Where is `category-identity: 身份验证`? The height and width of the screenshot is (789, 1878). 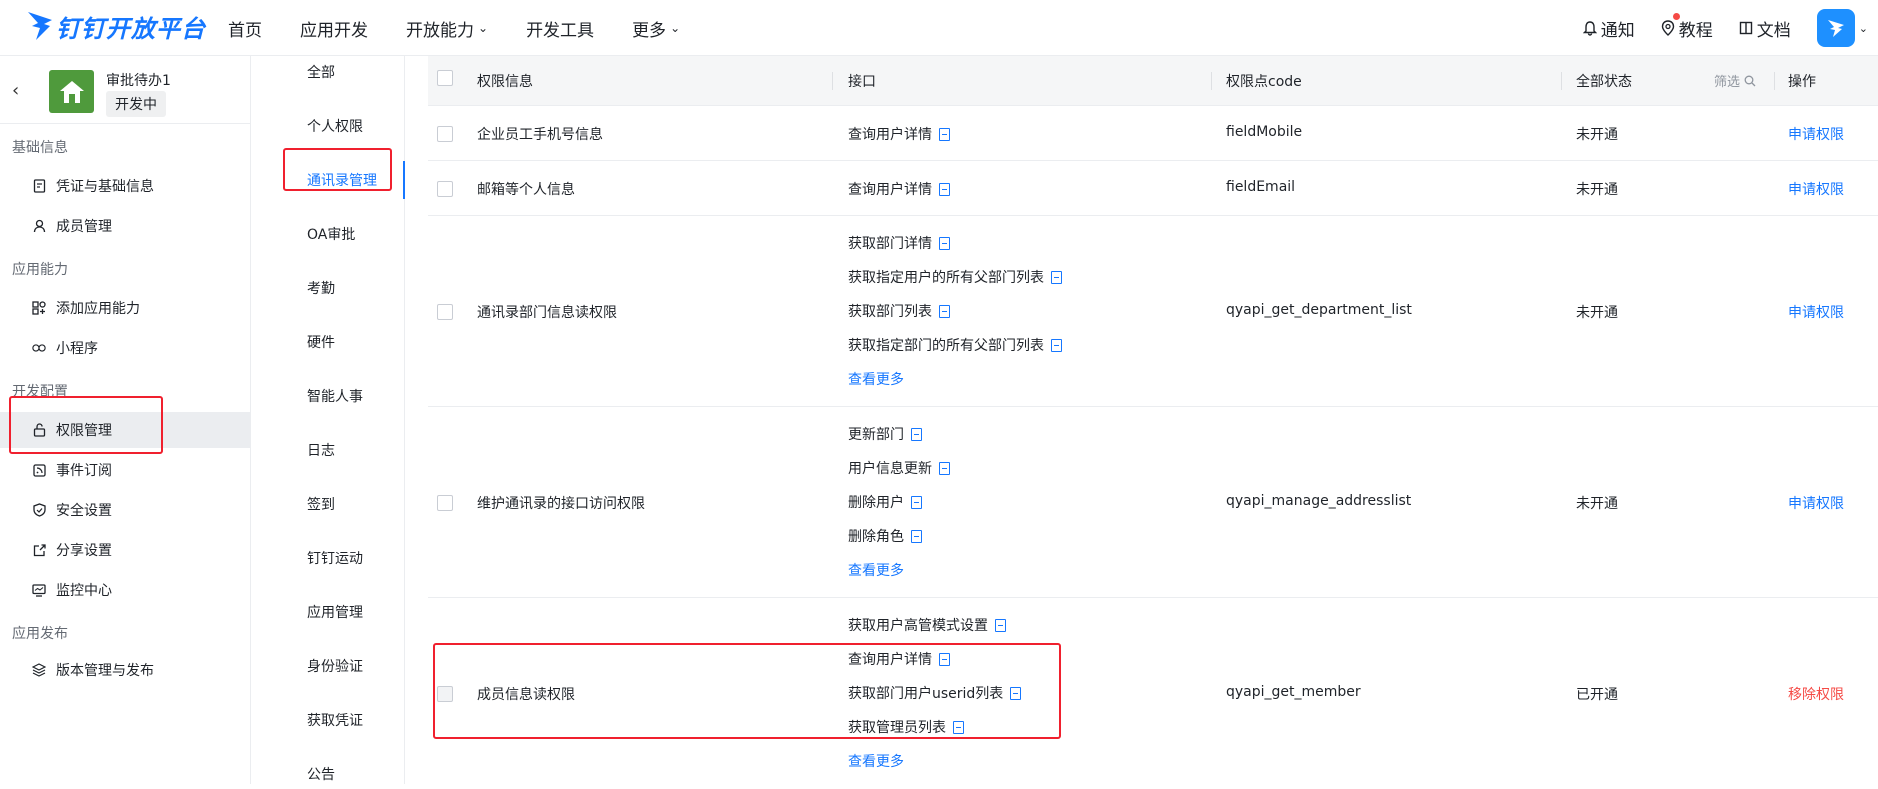 category-identity: 身份验证 is located at coordinates (335, 666).